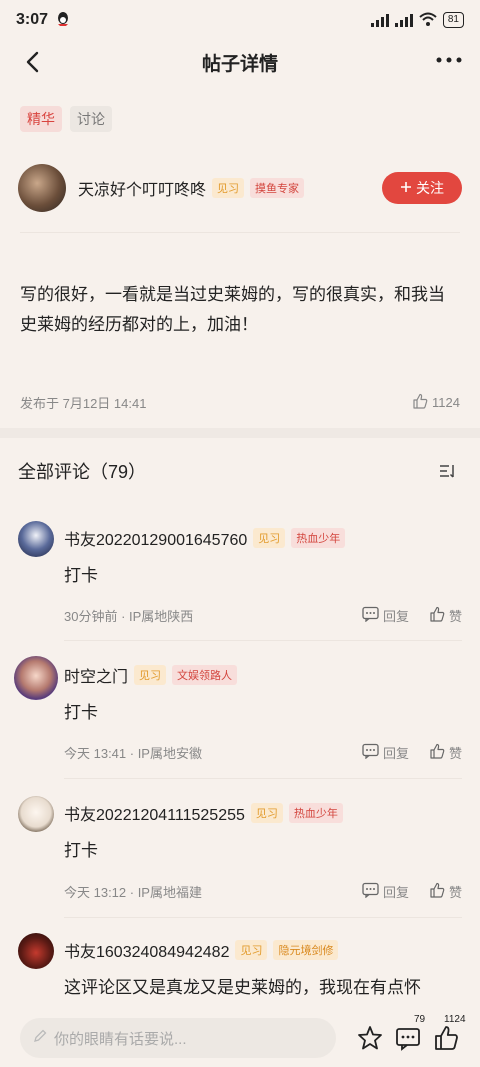  What do you see at coordinates (205, 675) in the screenshot?
I see `comment-badge-title: 文娱领路人` at bounding box center [205, 675].